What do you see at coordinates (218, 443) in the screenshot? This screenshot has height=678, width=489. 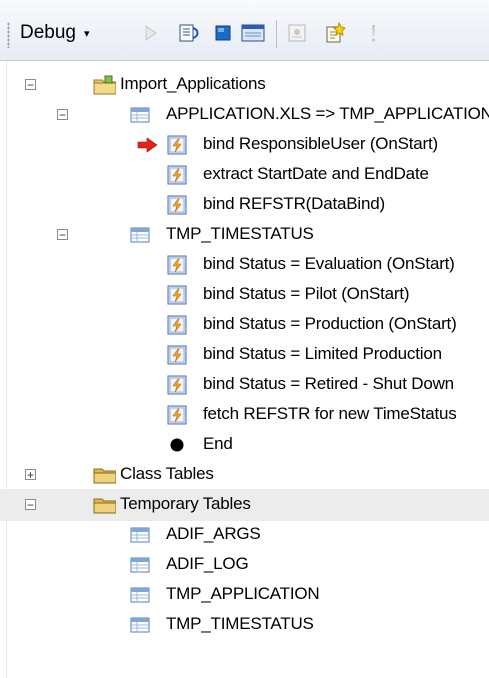 I see `tree-node-label: End` at bounding box center [218, 443].